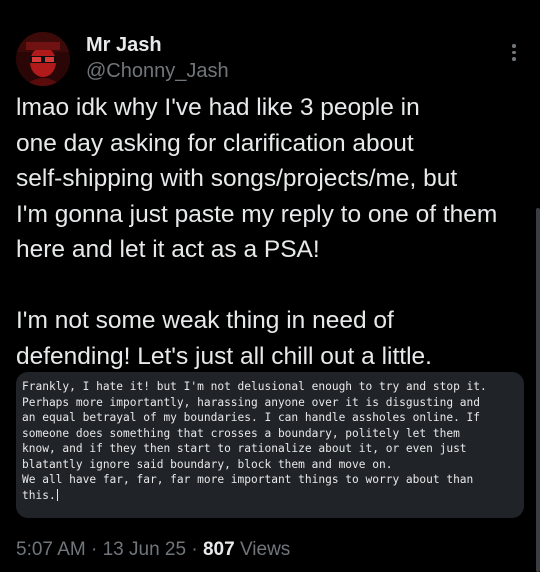 The width and height of the screenshot is (540, 572). What do you see at coordinates (51, 549) in the screenshot?
I see `post-time: 5:07 AM` at bounding box center [51, 549].